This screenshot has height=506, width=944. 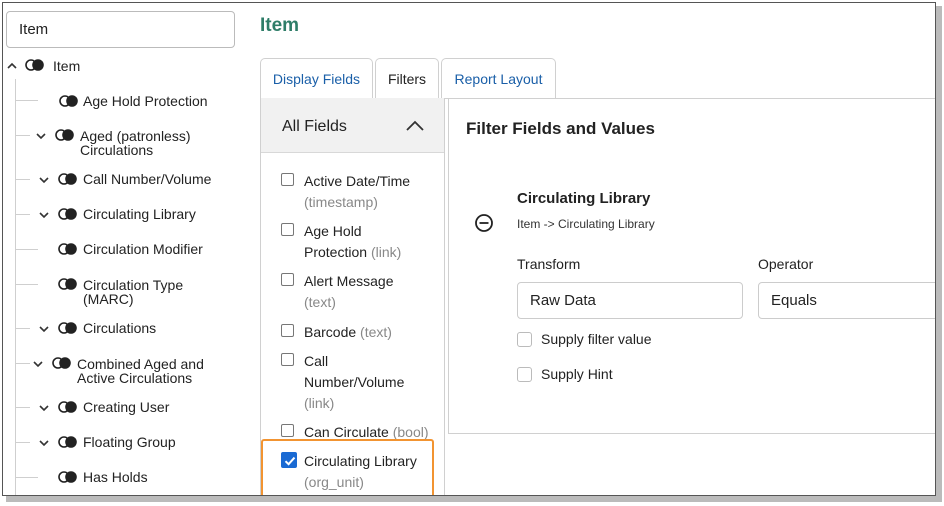 What do you see at coordinates (577, 374) in the screenshot?
I see `supply-hint-label: Supply Hint` at bounding box center [577, 374].